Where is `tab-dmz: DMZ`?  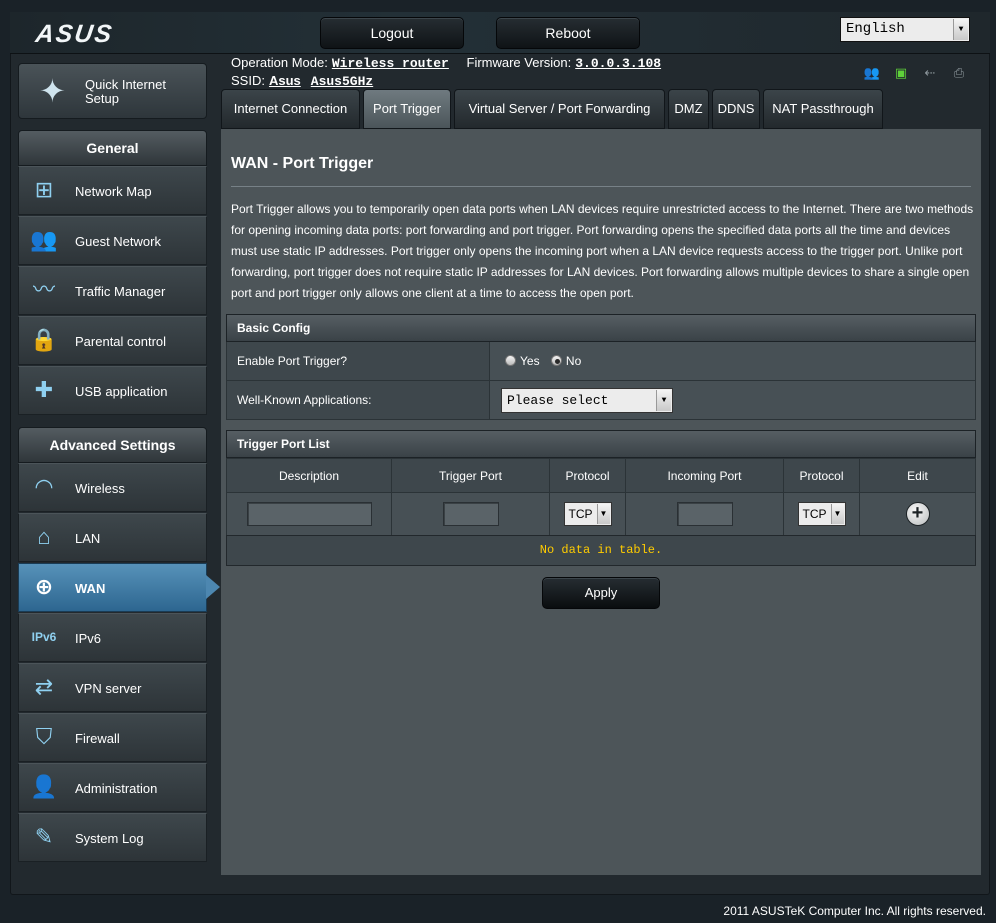
tab-dmz: DMZ is located at coordinates (688, 109).